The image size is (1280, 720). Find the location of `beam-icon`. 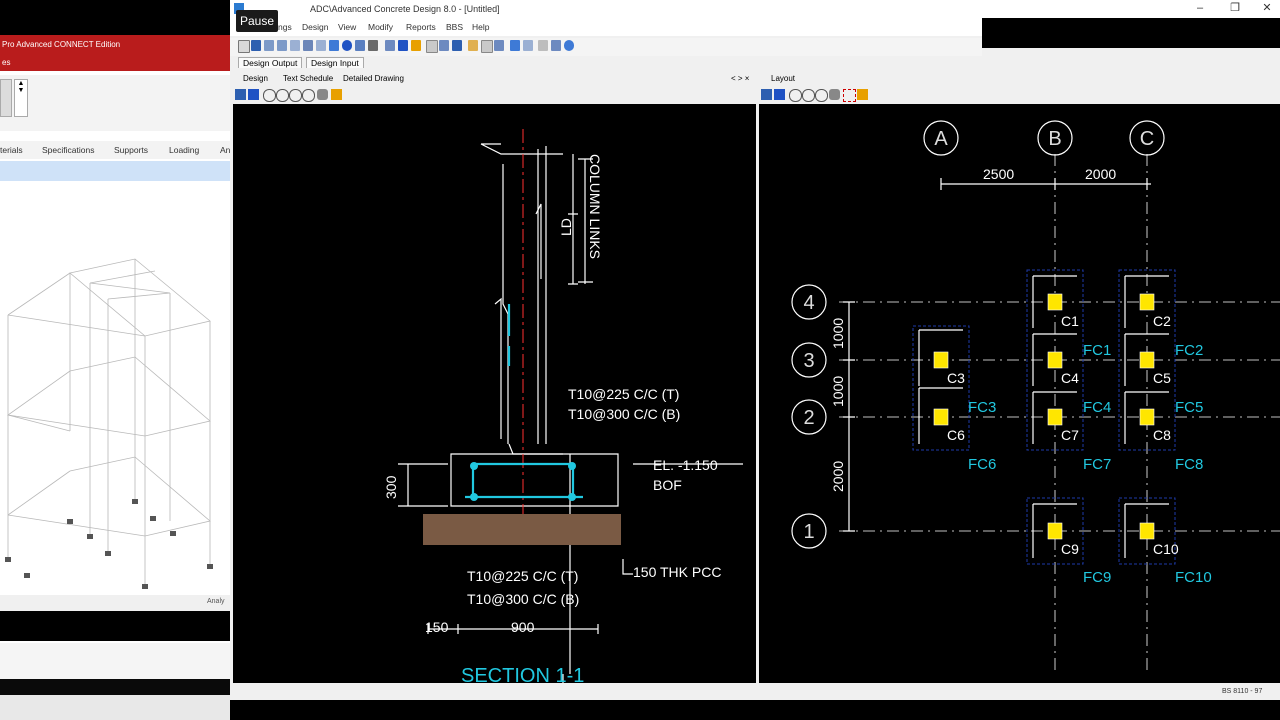

beam-icon is located at coordinates (321, 45).